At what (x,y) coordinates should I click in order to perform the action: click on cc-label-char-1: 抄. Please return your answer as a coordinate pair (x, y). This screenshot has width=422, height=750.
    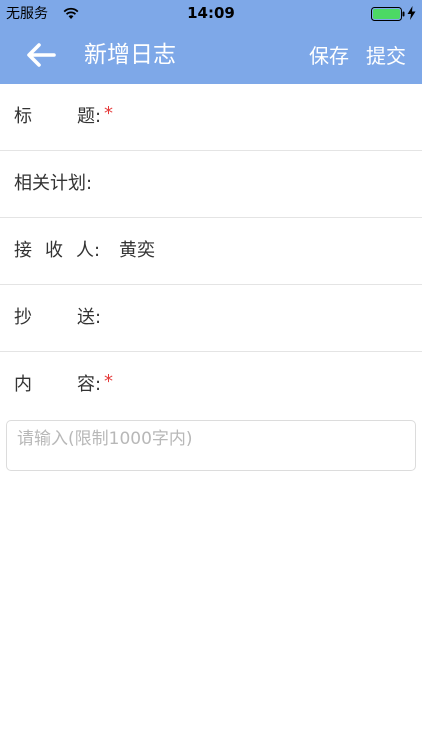
    Looking at the image, I should click on (23, 317).